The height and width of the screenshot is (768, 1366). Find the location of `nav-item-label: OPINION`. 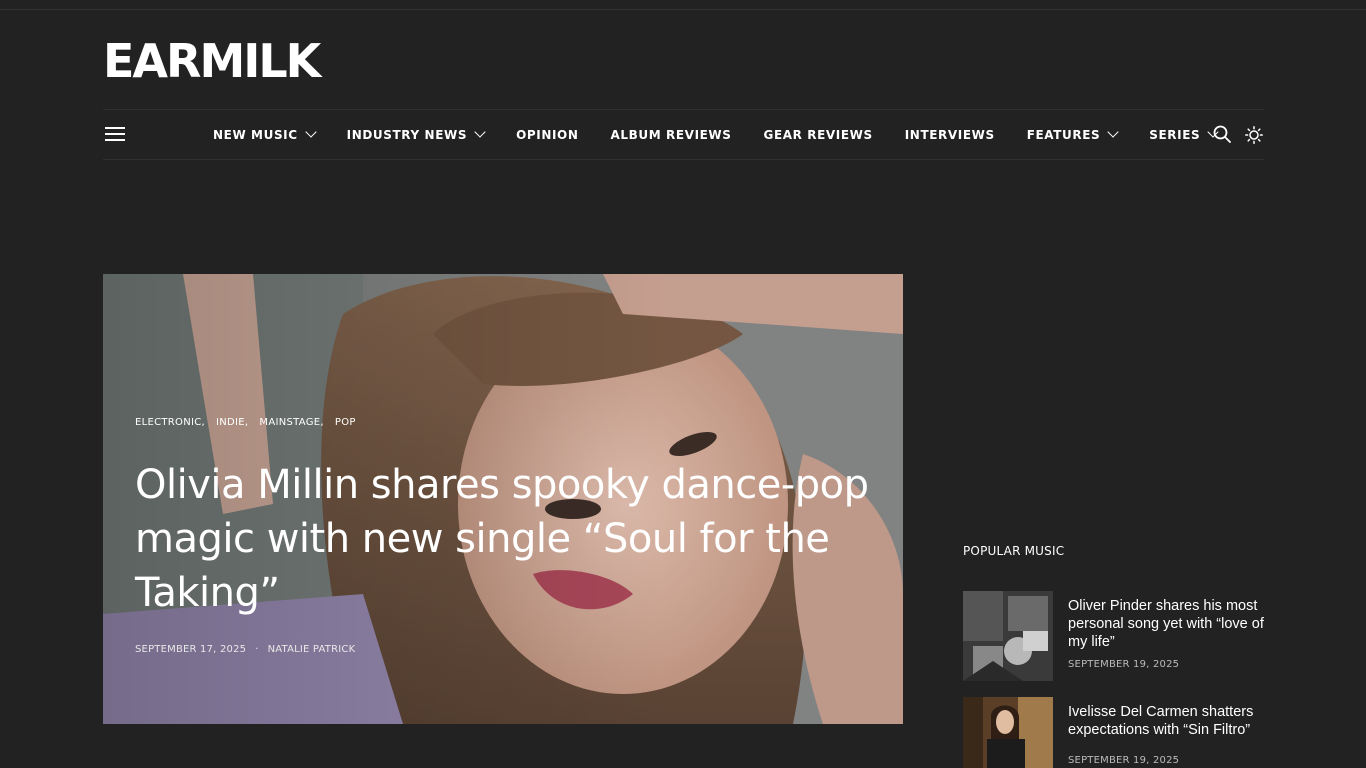

nav-item-label: OPINION is located at coordinates (547, 134).